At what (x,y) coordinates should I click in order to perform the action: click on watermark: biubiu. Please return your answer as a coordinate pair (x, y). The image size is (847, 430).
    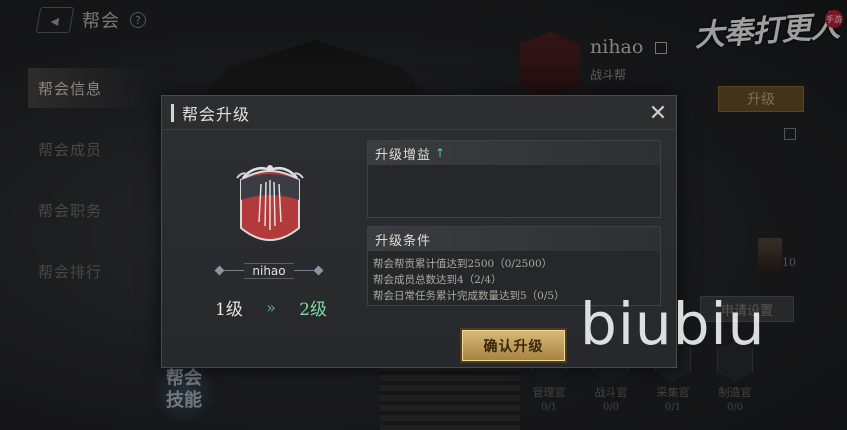
    Looking at the image, I should click on (673, 324).